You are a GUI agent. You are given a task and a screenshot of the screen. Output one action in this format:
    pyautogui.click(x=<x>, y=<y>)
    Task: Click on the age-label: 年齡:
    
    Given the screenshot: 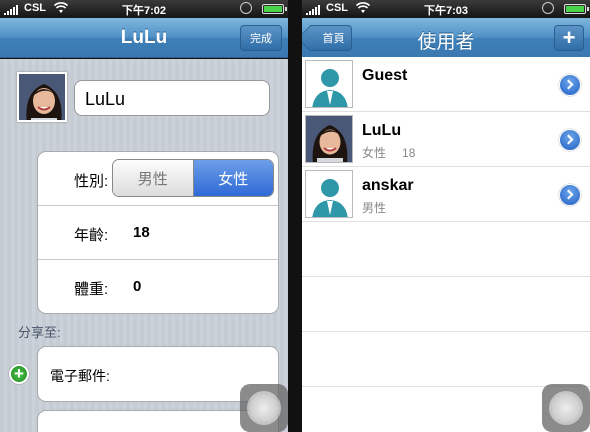 What is the action you would take?
    pyautogui.click(x=91, y=235)
    